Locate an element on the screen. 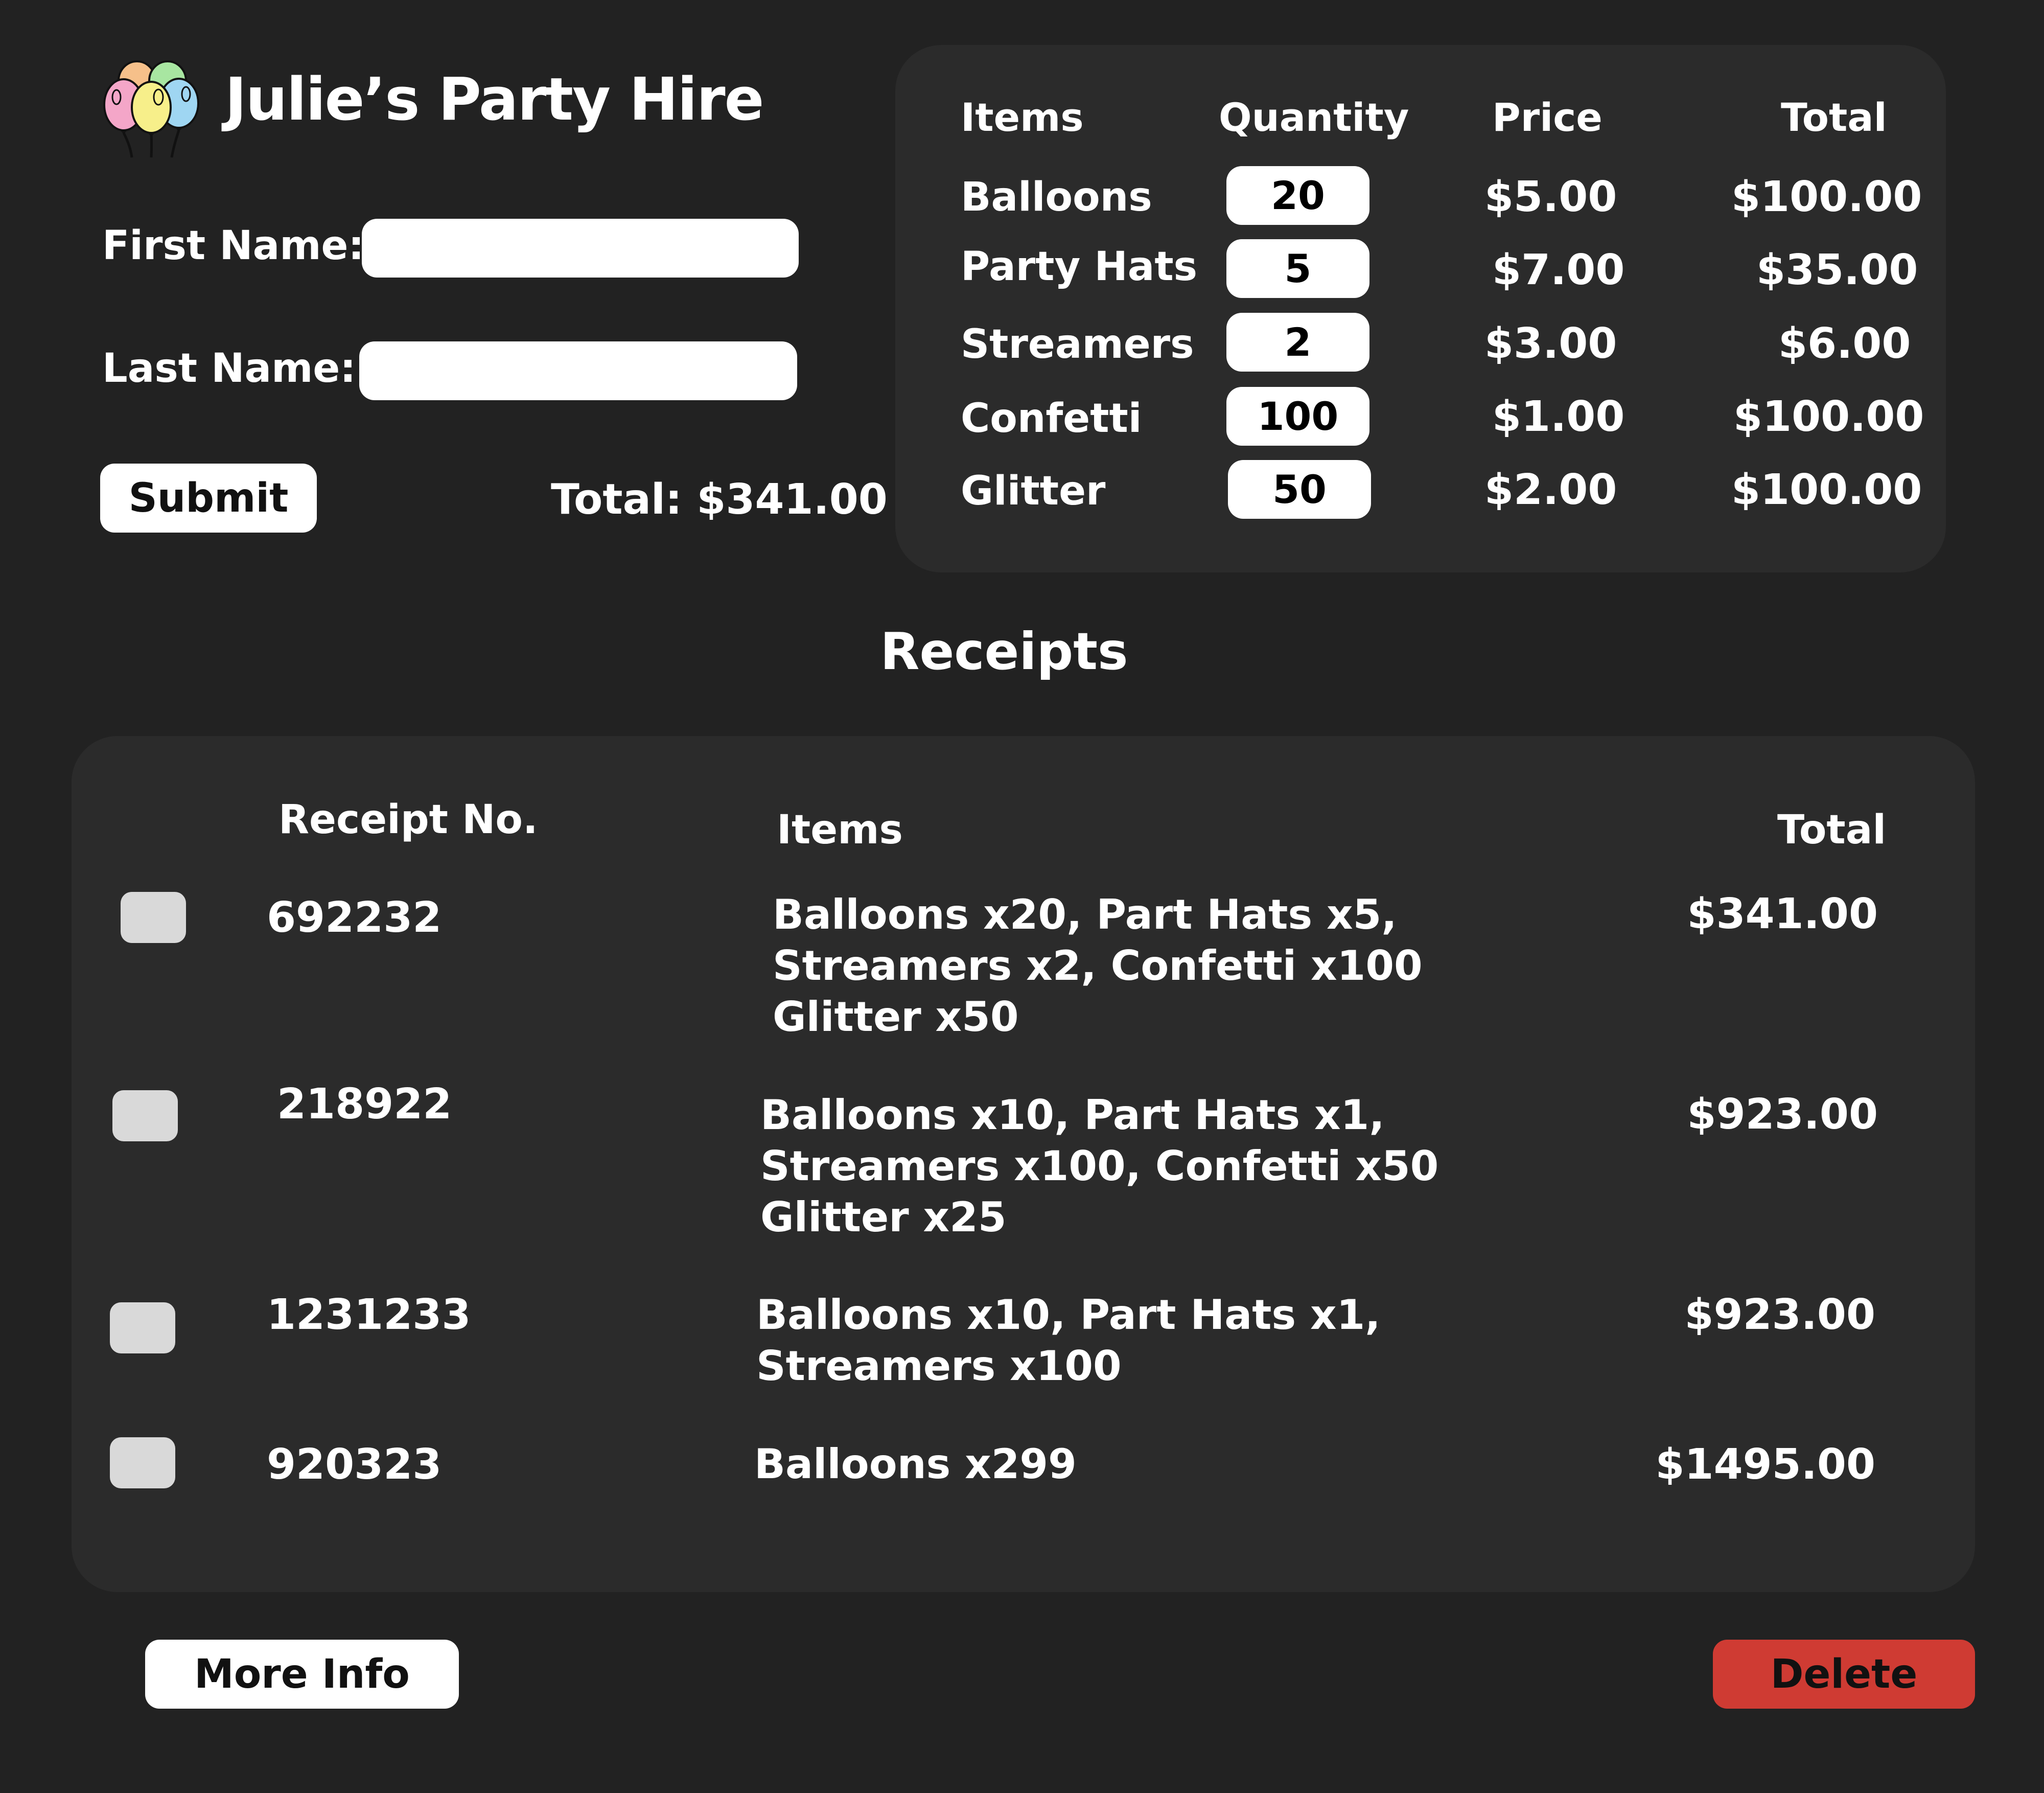 This screenshot has width=2044, height=1793. quantity-column-header: Quantity is located at coordinates (1314, 117).